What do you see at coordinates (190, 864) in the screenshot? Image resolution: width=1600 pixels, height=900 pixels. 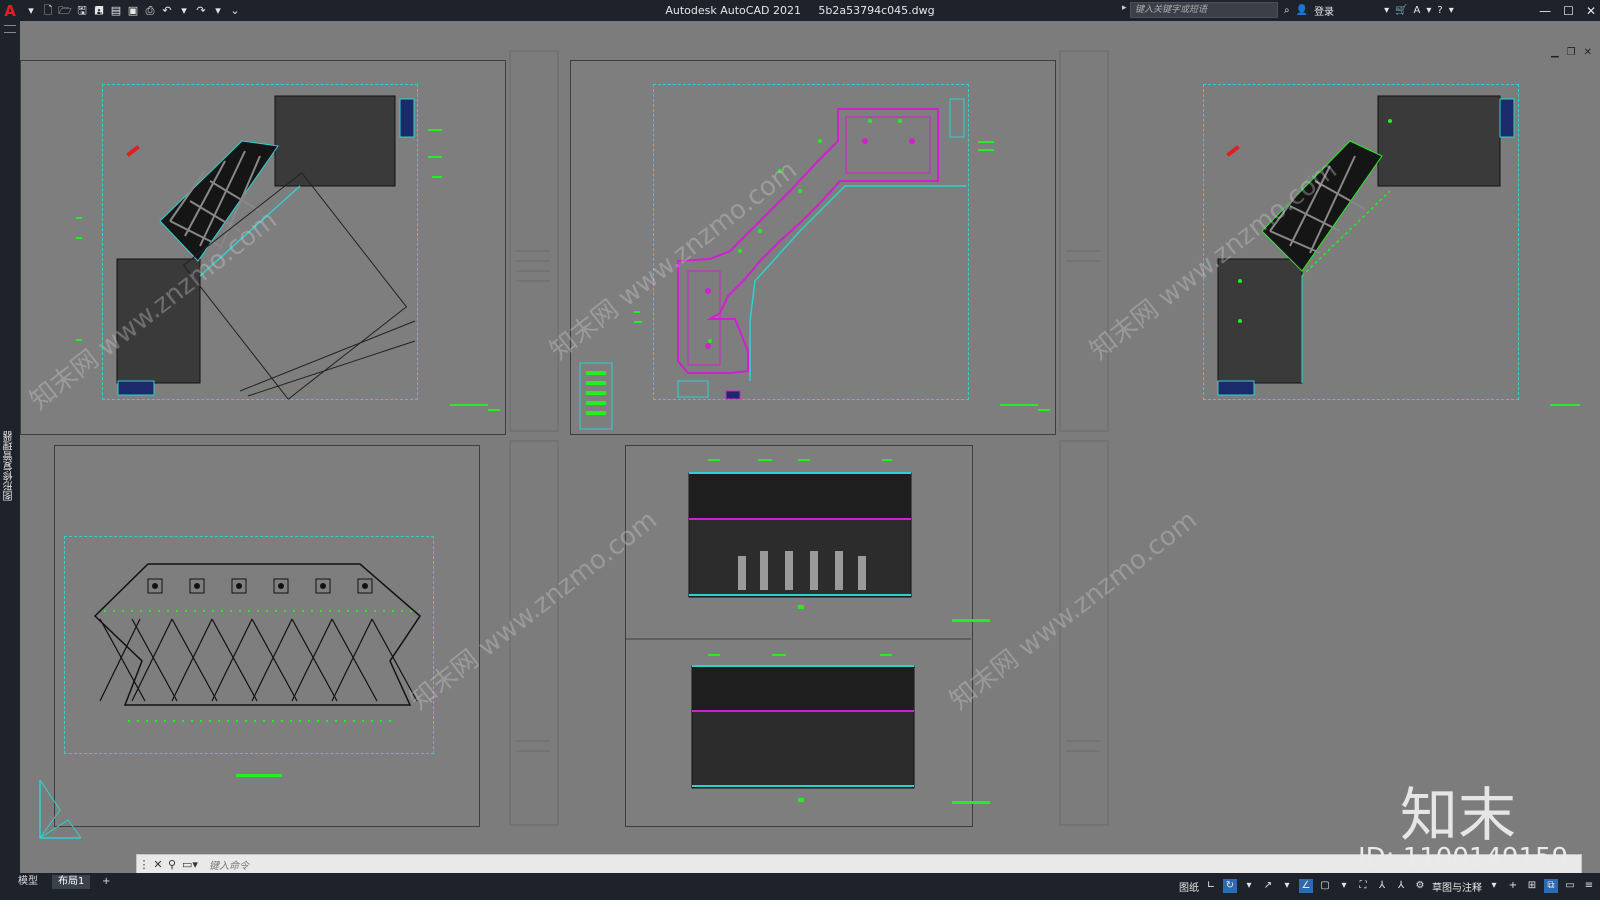 I see `command-history-icon: ▭▾` at bounding box center [190, 864].